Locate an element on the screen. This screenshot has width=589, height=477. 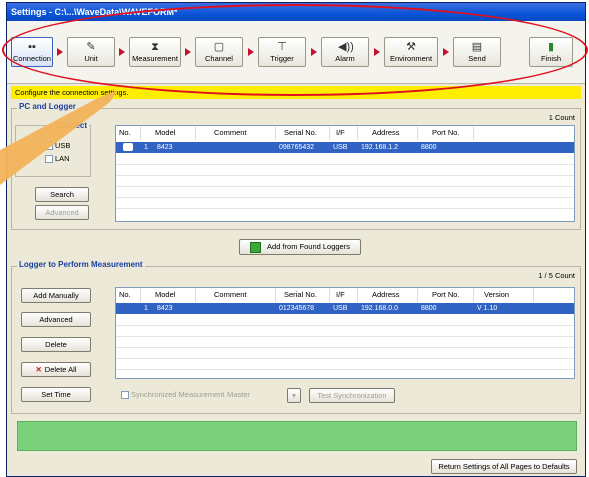
cell-if: USB is located at coordinates (340, 147).